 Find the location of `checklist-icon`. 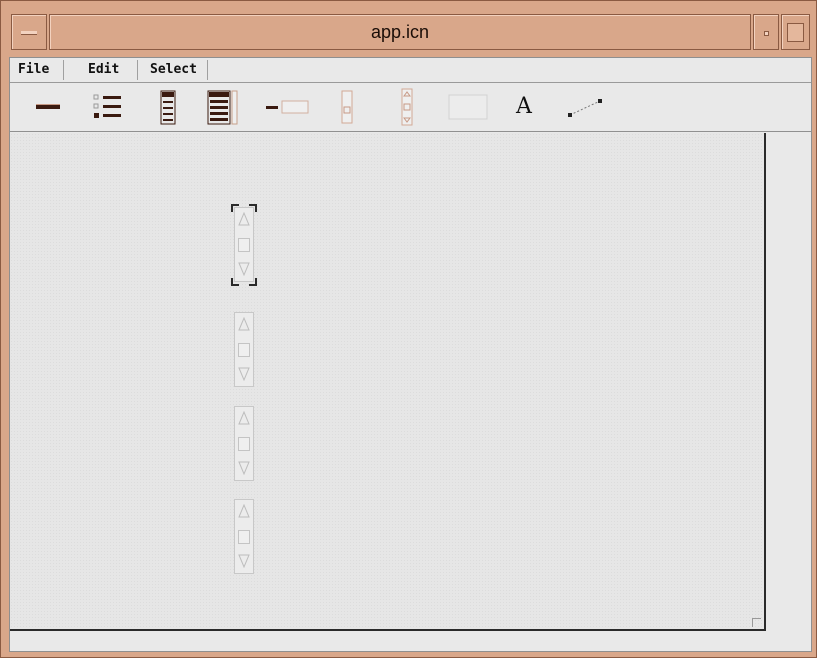

checklist-icon is located at coordinates (108, 107).